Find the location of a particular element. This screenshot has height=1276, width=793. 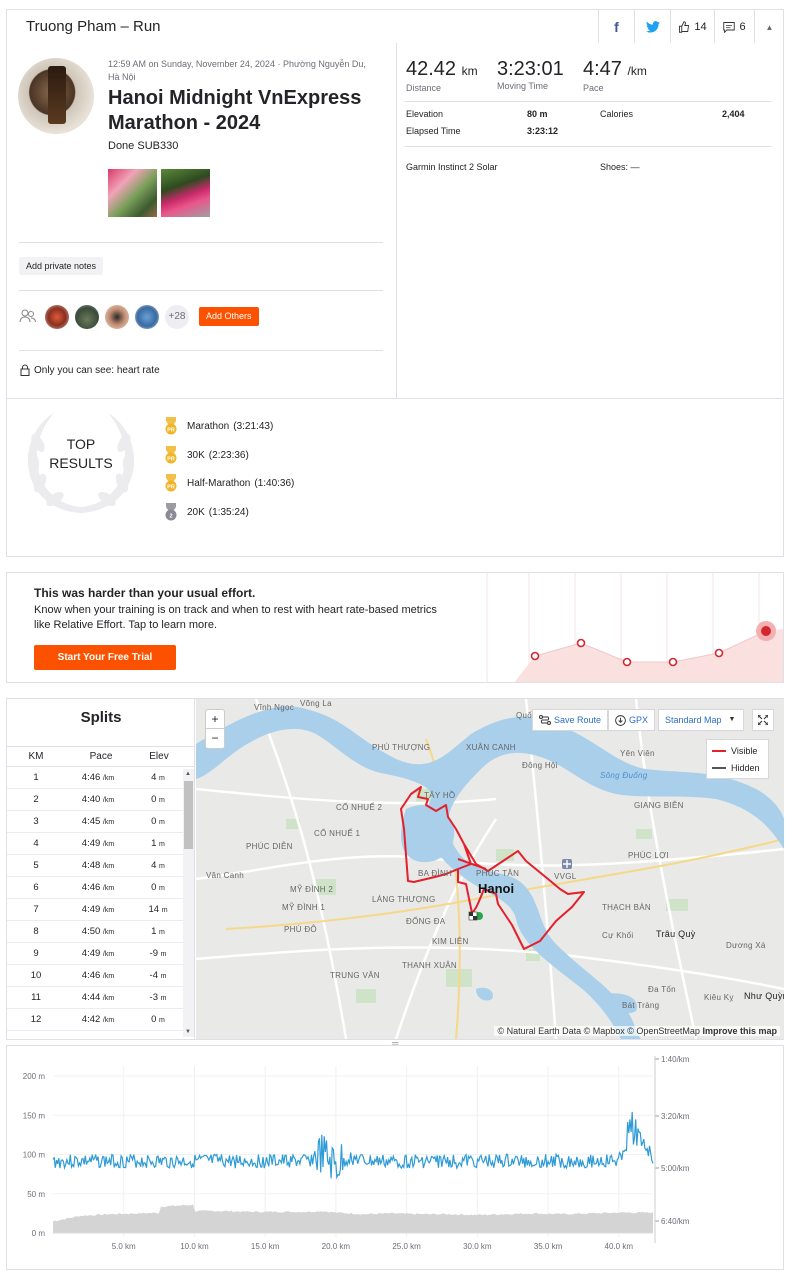

pace-label: Pace is located at coordinates (593, 88).